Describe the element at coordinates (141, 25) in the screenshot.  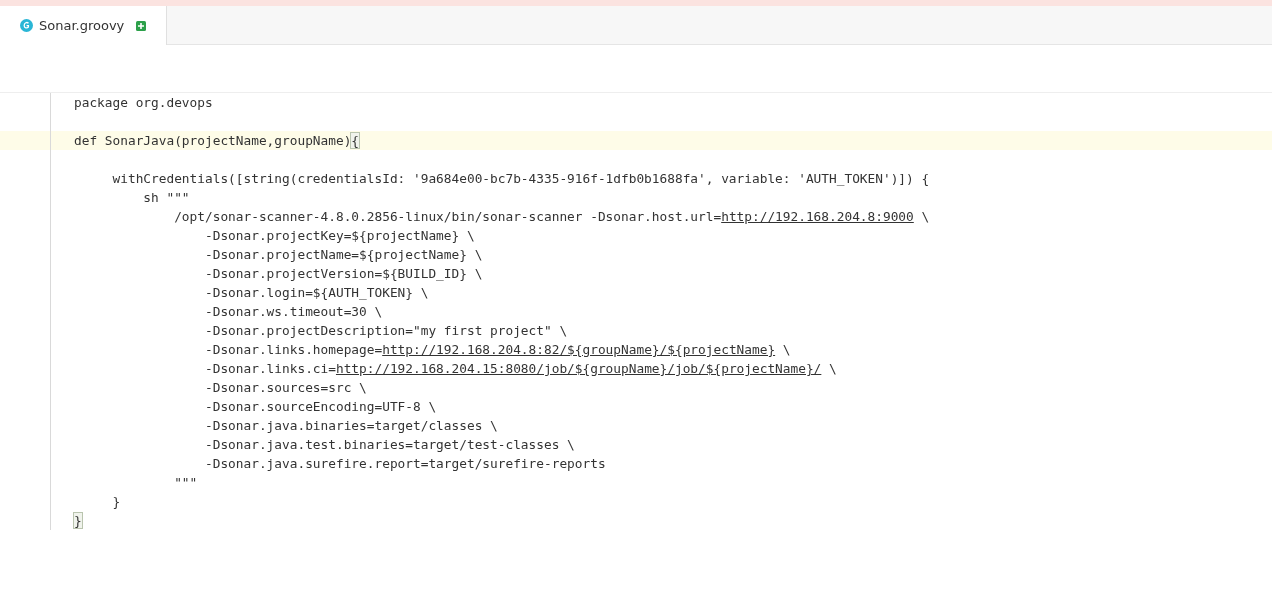
I see `add-icon` at that location.